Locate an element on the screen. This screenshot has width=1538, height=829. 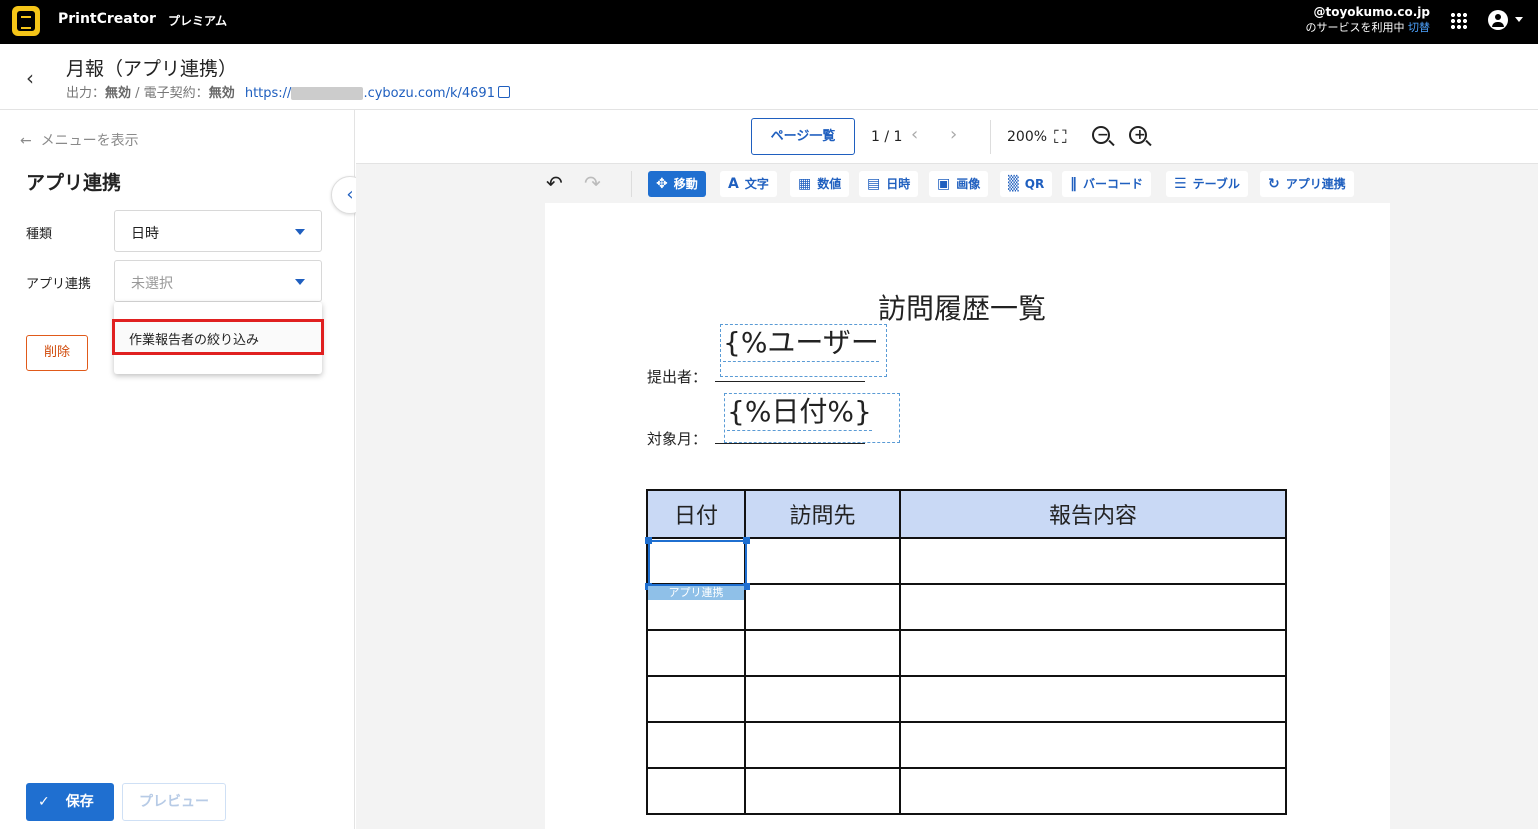
list-icon: ☰ is located at coordinates (1180, 184).